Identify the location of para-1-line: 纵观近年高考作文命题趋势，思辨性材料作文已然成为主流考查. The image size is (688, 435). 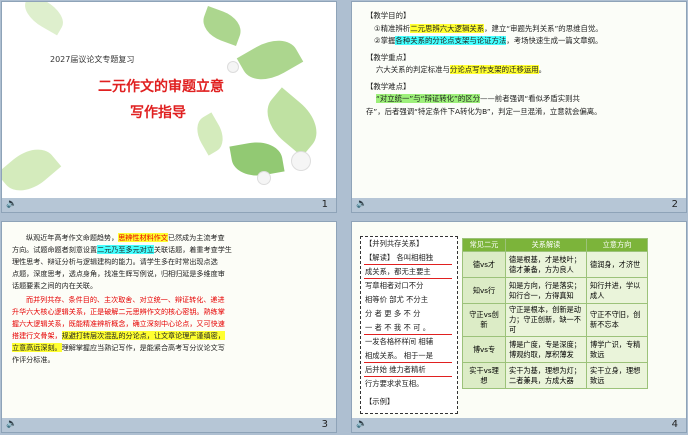
(170, 238).